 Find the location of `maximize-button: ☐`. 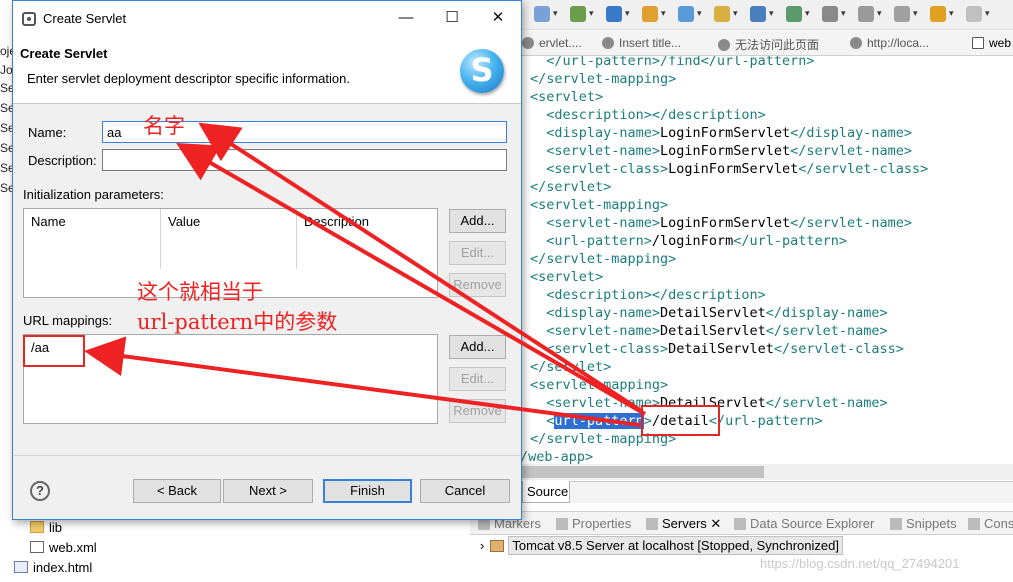

maximize-button: ☐ is located at coordinates (452, 19).